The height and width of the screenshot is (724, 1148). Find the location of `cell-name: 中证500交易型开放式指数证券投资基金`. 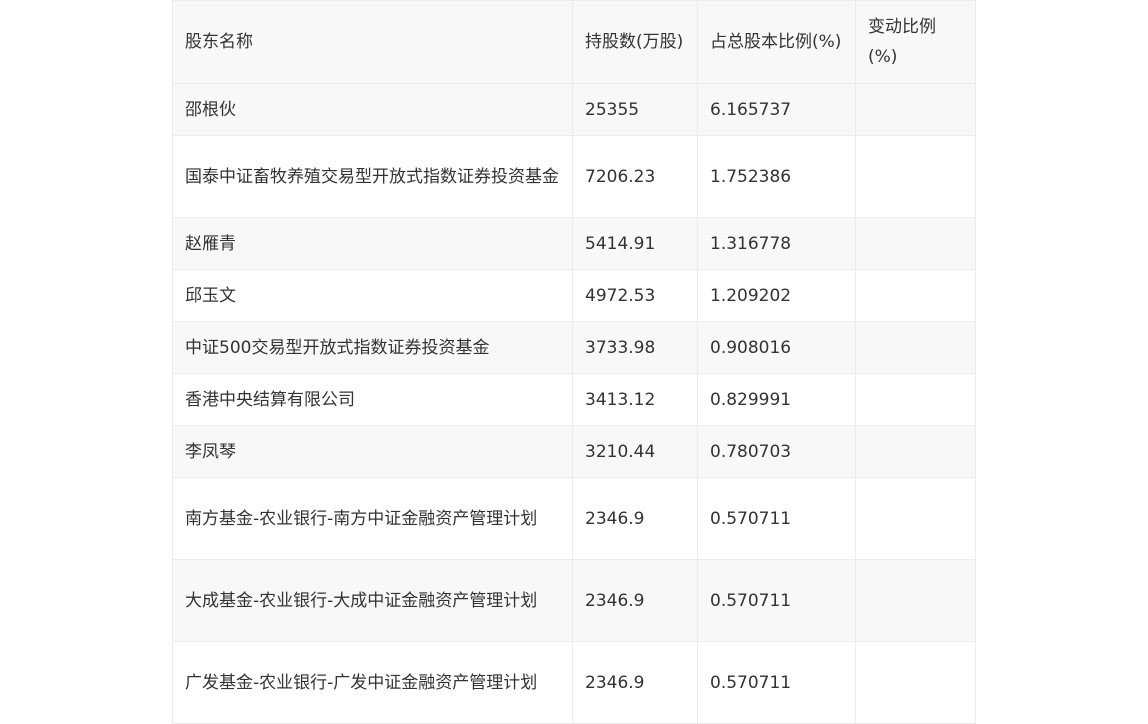

cell-name: 中证500交易型开放式指数证券投资基金 is located at coordinates (372, 347).